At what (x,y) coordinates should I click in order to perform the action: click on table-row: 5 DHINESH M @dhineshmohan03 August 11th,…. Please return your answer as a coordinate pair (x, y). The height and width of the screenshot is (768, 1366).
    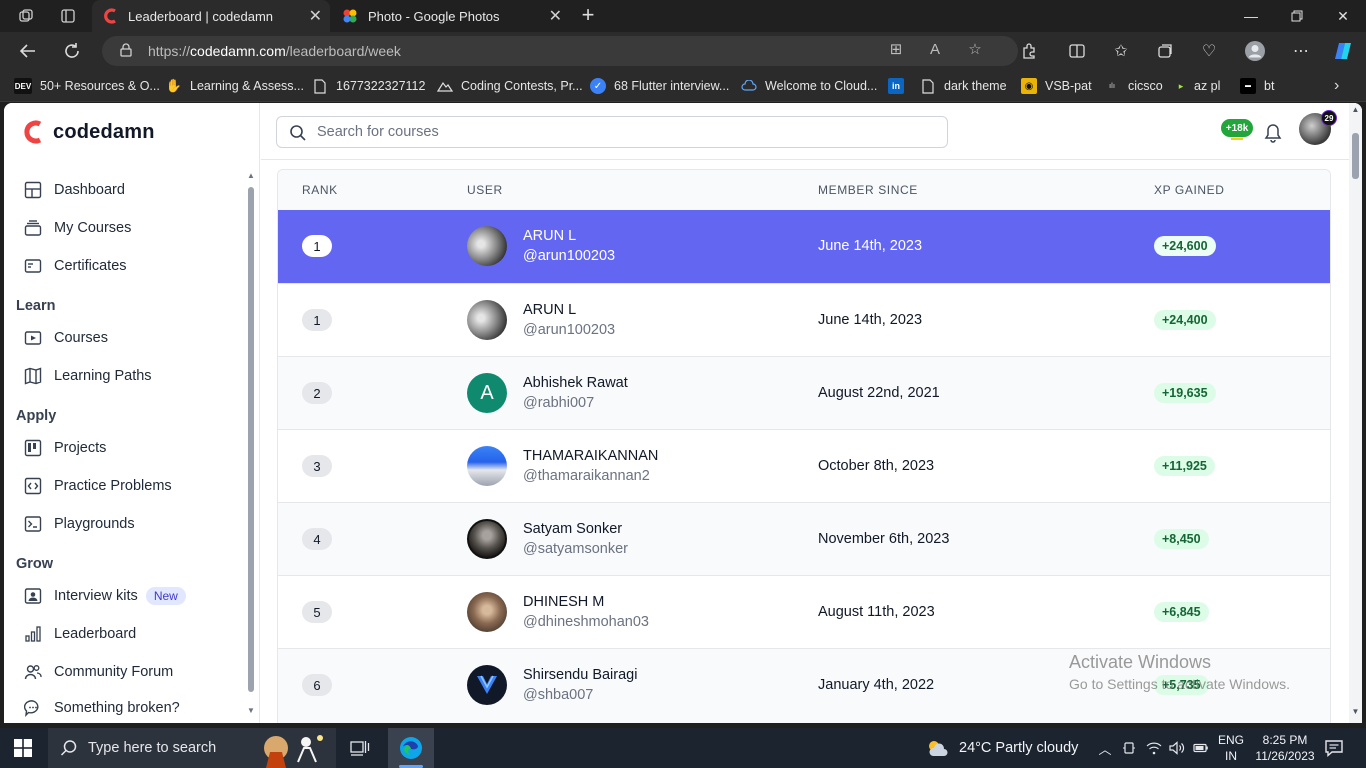
    Looking at the image, I should click on (804, 611).